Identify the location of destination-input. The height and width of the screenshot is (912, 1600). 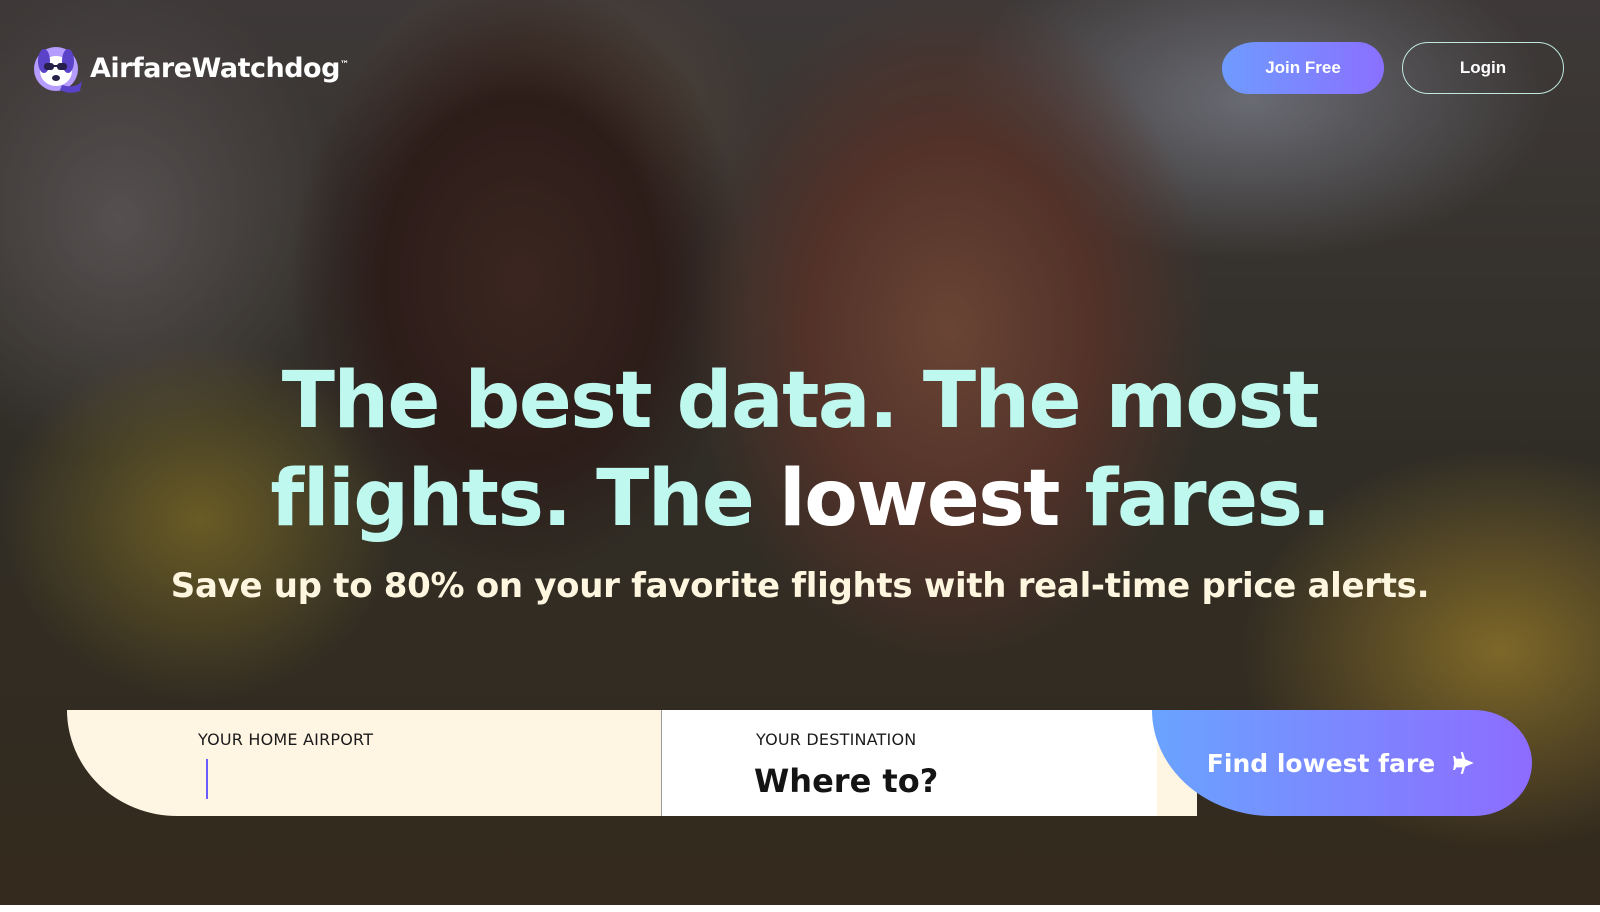
(944, 781).